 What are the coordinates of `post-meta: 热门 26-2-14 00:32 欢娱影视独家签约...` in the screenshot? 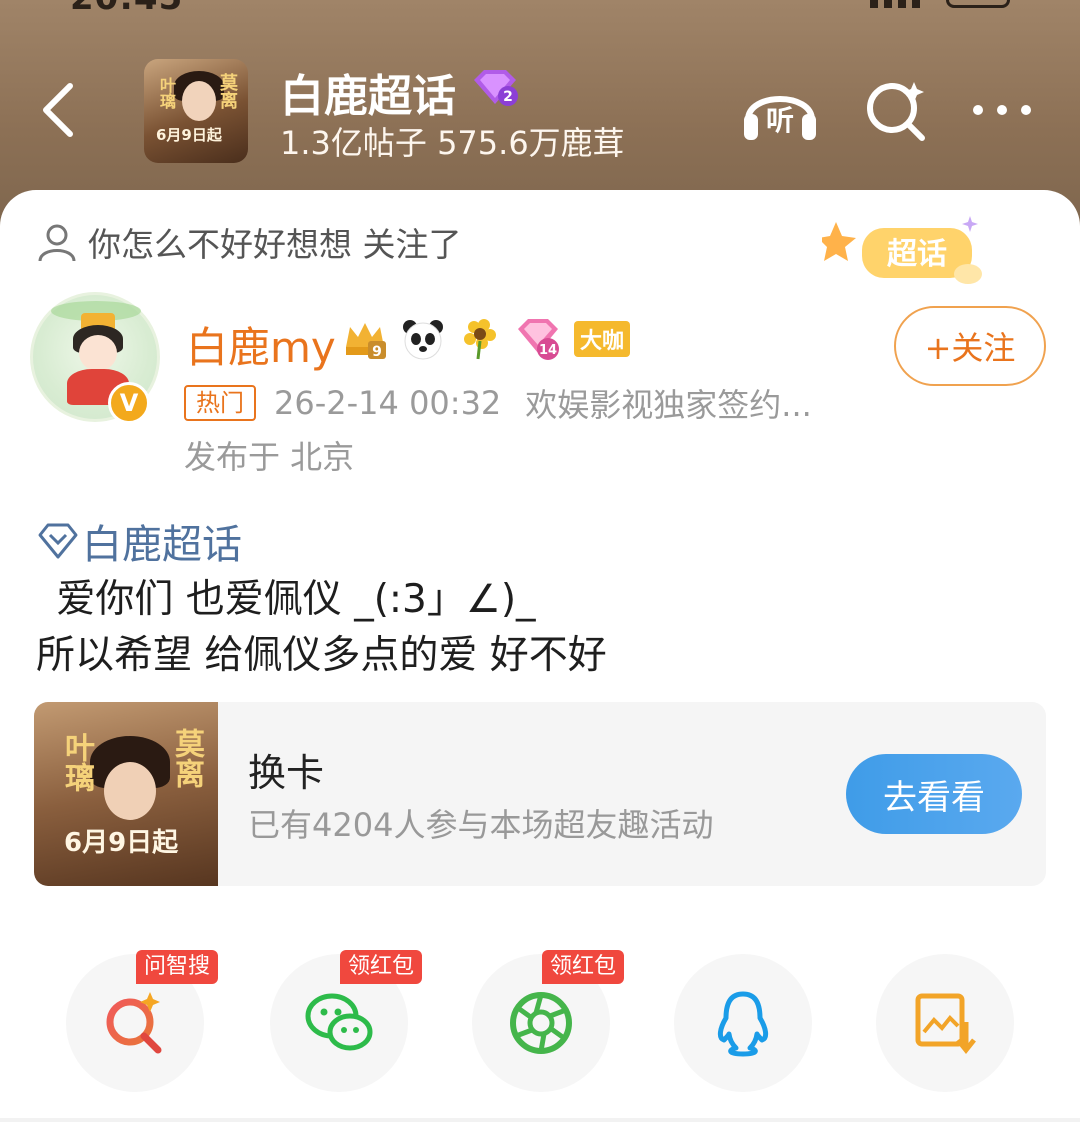 It's located at (498, 403).